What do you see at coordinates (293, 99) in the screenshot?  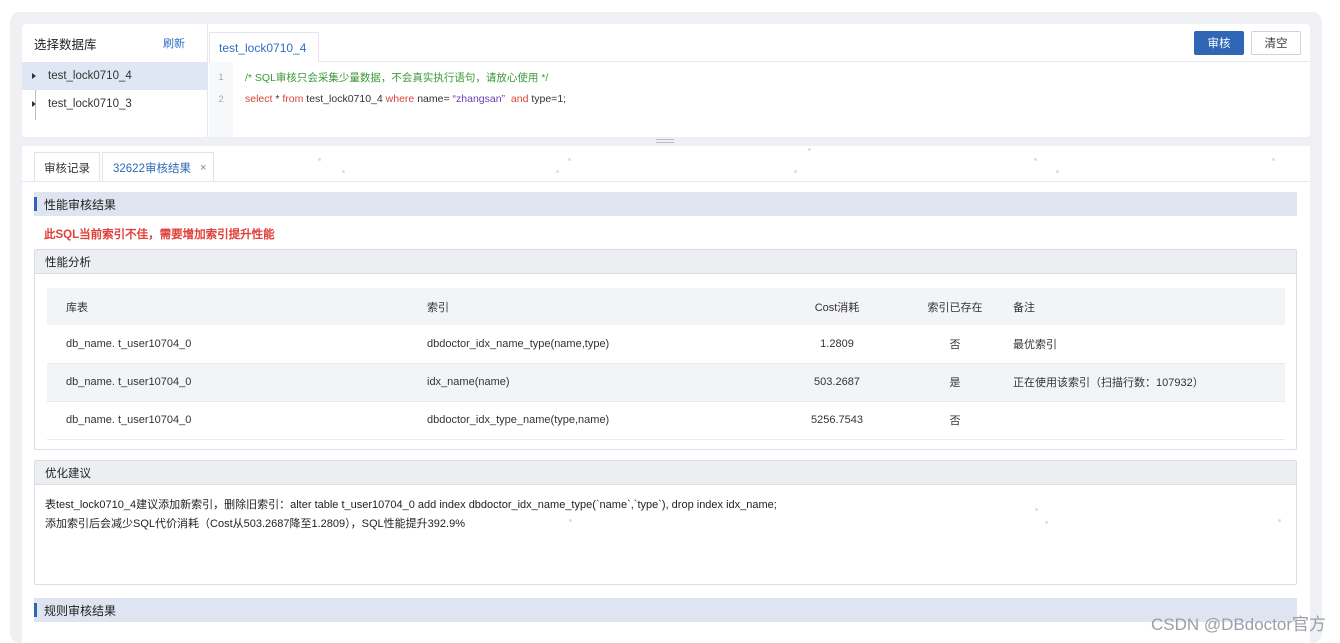 I see `keyword-from: from` at bounding box center [293, 99].